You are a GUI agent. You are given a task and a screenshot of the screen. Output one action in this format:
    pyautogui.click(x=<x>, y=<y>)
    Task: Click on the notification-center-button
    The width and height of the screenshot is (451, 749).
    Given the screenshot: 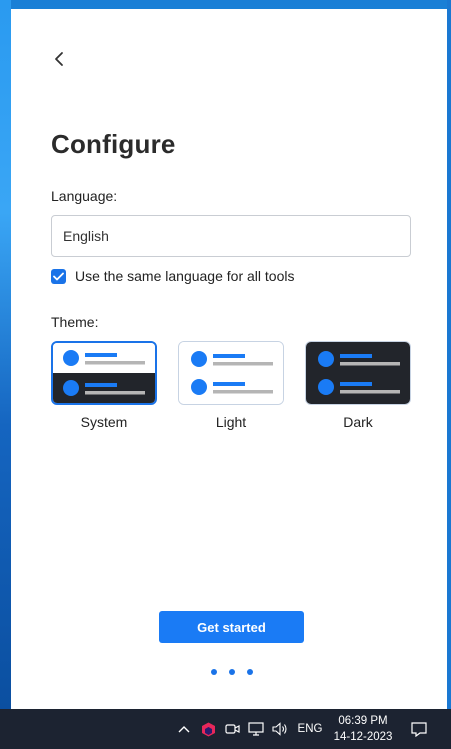 What is the action you would take?
    pyautogui.click(x=419, y=729)
    